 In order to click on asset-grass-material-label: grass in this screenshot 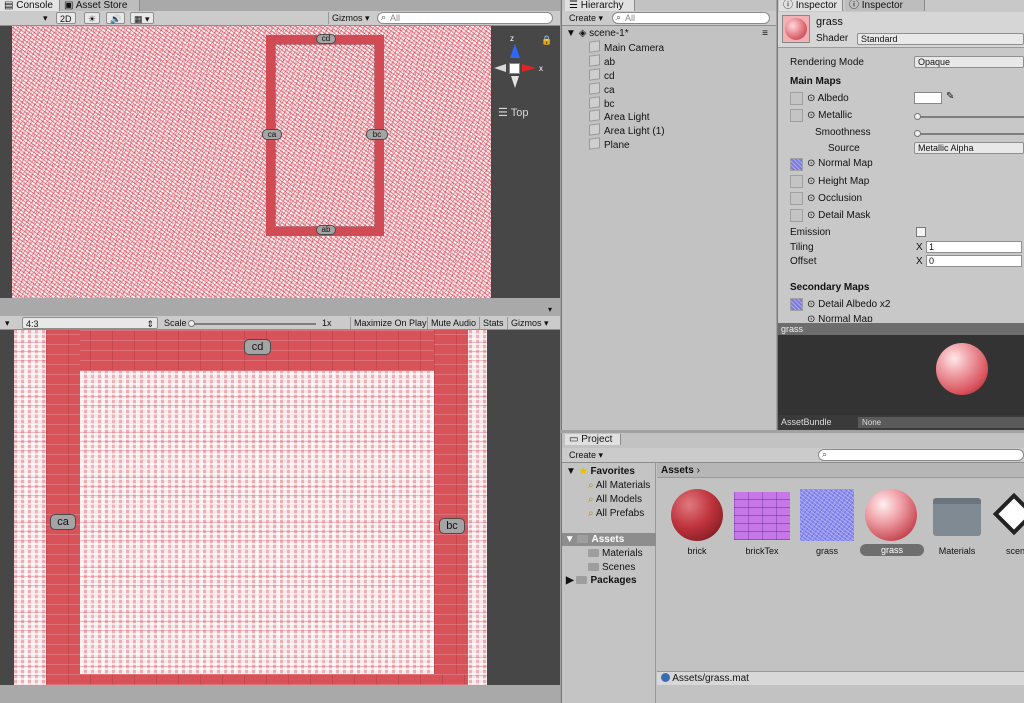, I will do `click(892, 550)`.